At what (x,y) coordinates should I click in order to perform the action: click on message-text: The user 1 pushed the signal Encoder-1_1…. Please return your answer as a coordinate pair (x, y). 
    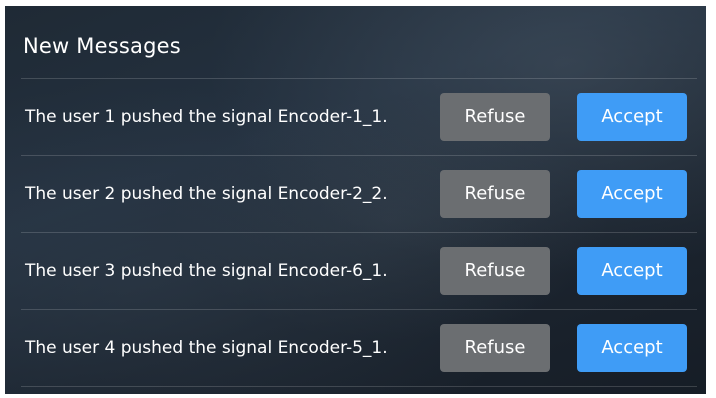
    Looking at the image, I should click on (206, 116).